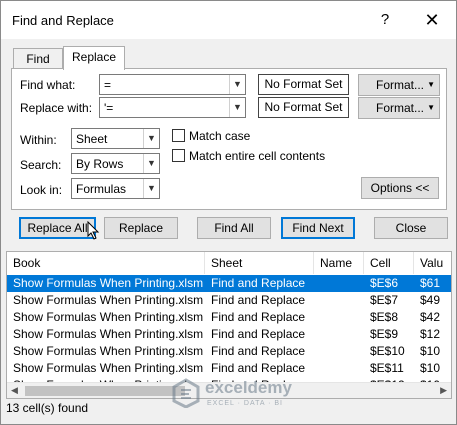 Image resolution: width=457 pixels, height=425 pixels. I want to click on match-entire-label: Match entire cell contents, so click(257, 156).